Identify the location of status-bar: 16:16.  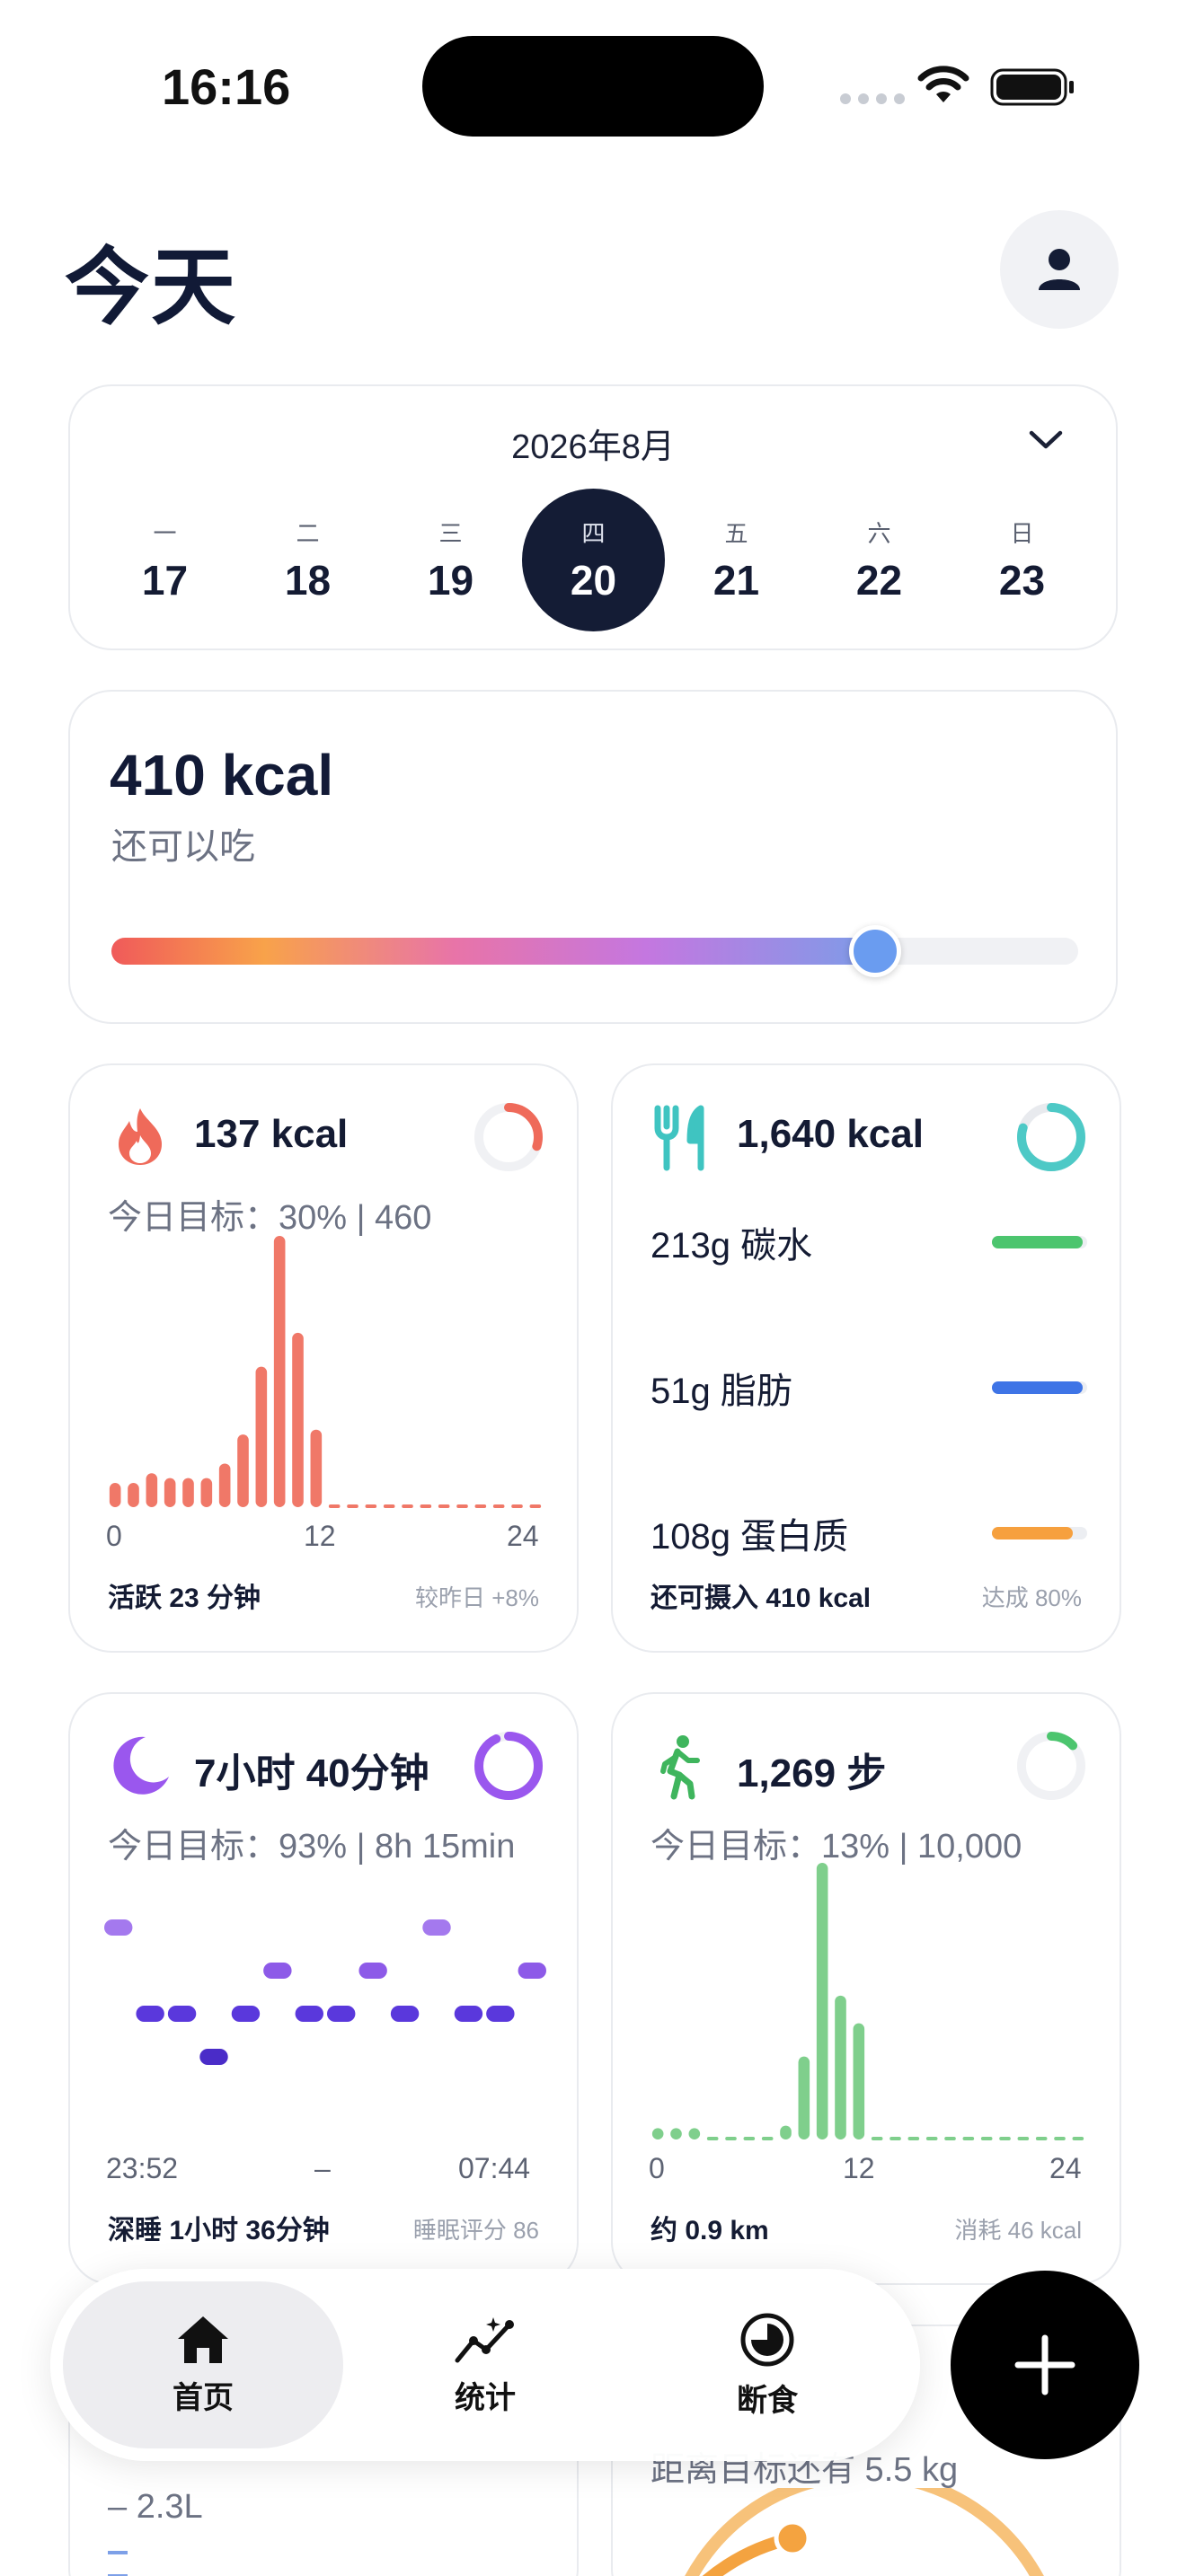
(593, 85).